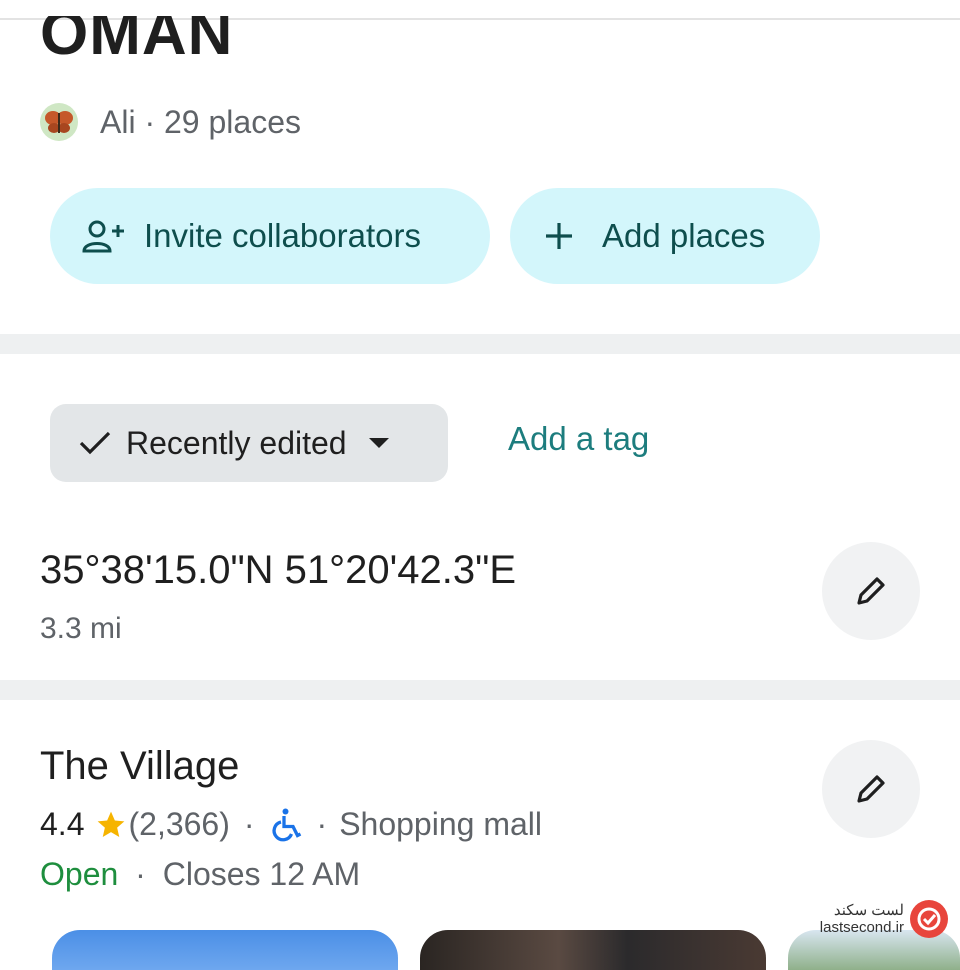 The width and height of the screenshot is (960, 970). I want to click on watermark: لست سکند lastsecond.ir, so click(884, 919).